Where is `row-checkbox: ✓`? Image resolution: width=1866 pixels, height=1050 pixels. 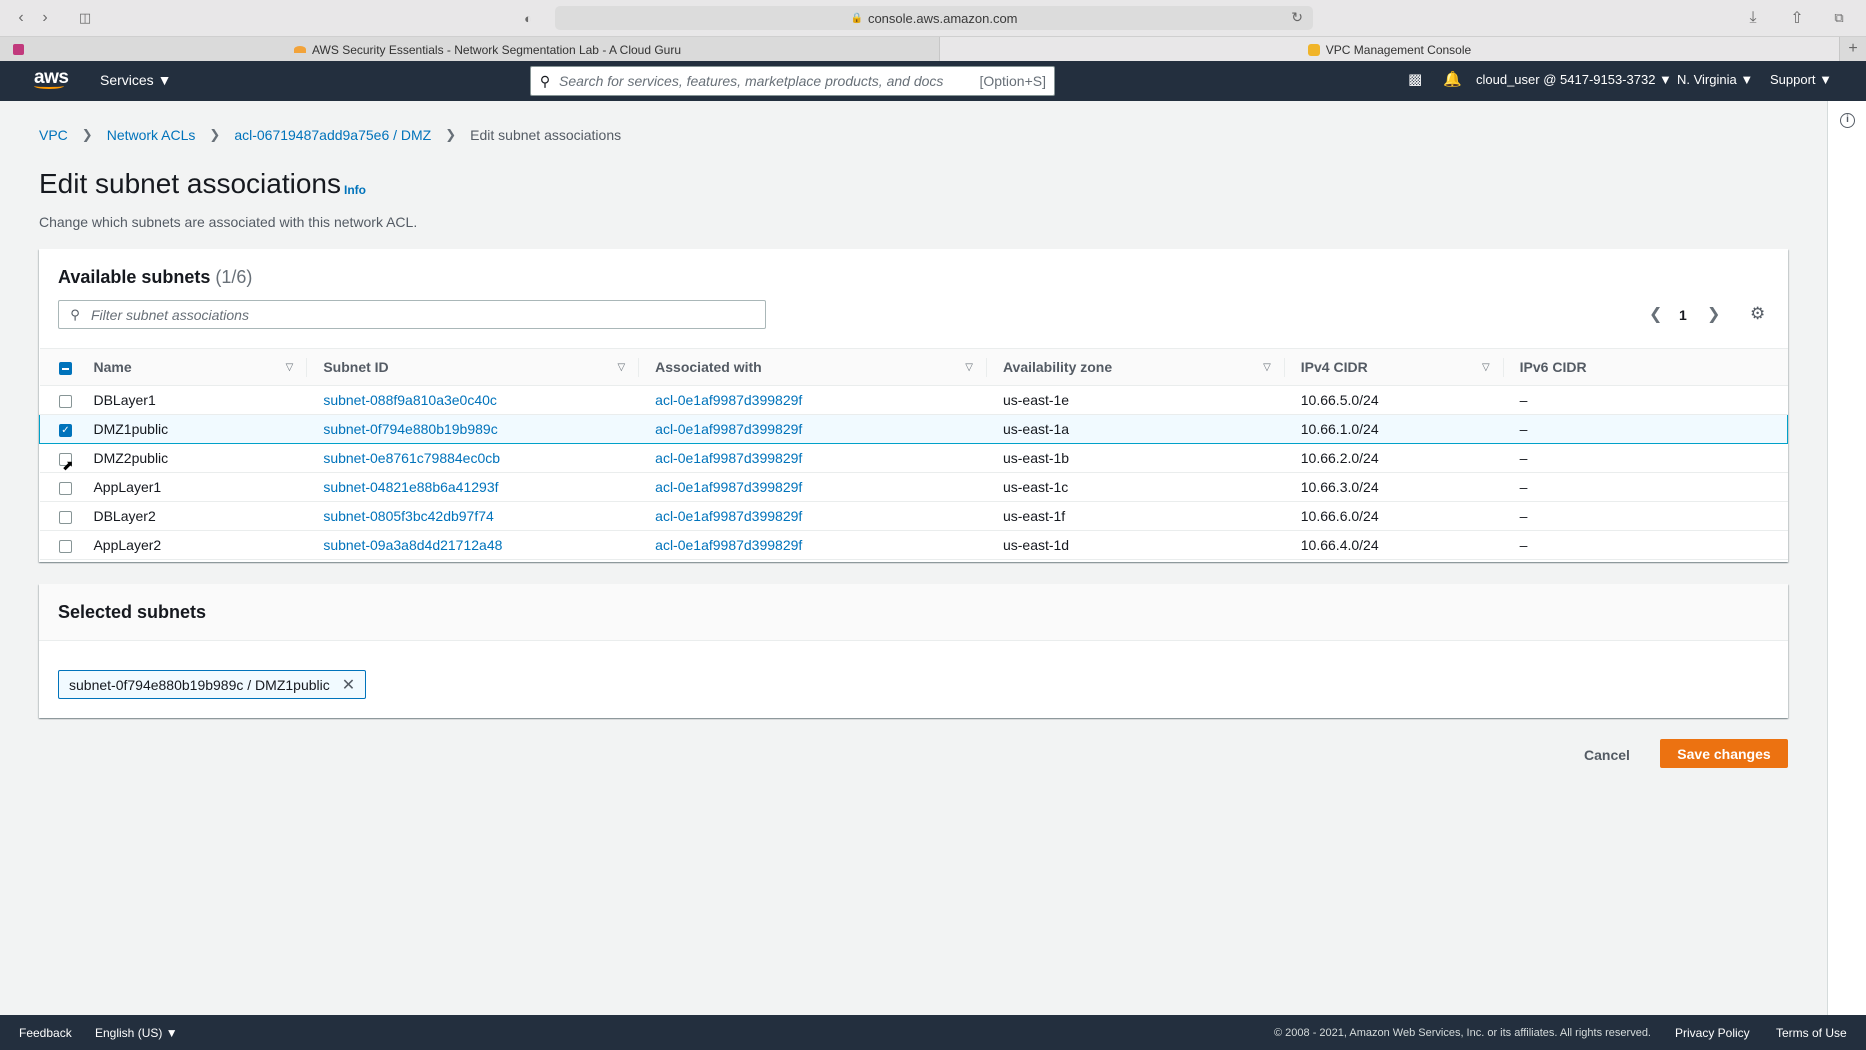 row-checkbox: ✓ is located at coordinates (65, 430).